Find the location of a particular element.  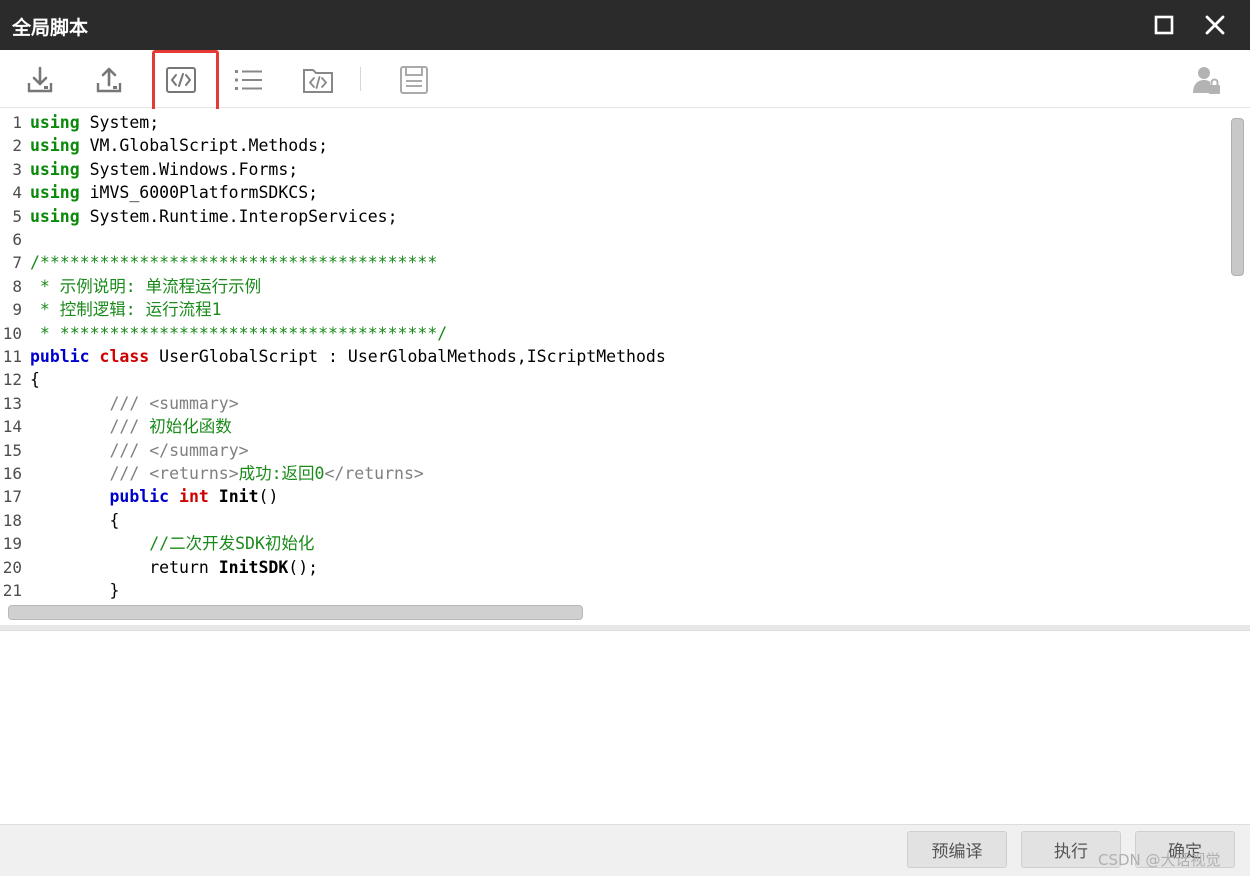

list-button is located at coordinates (248, 80).